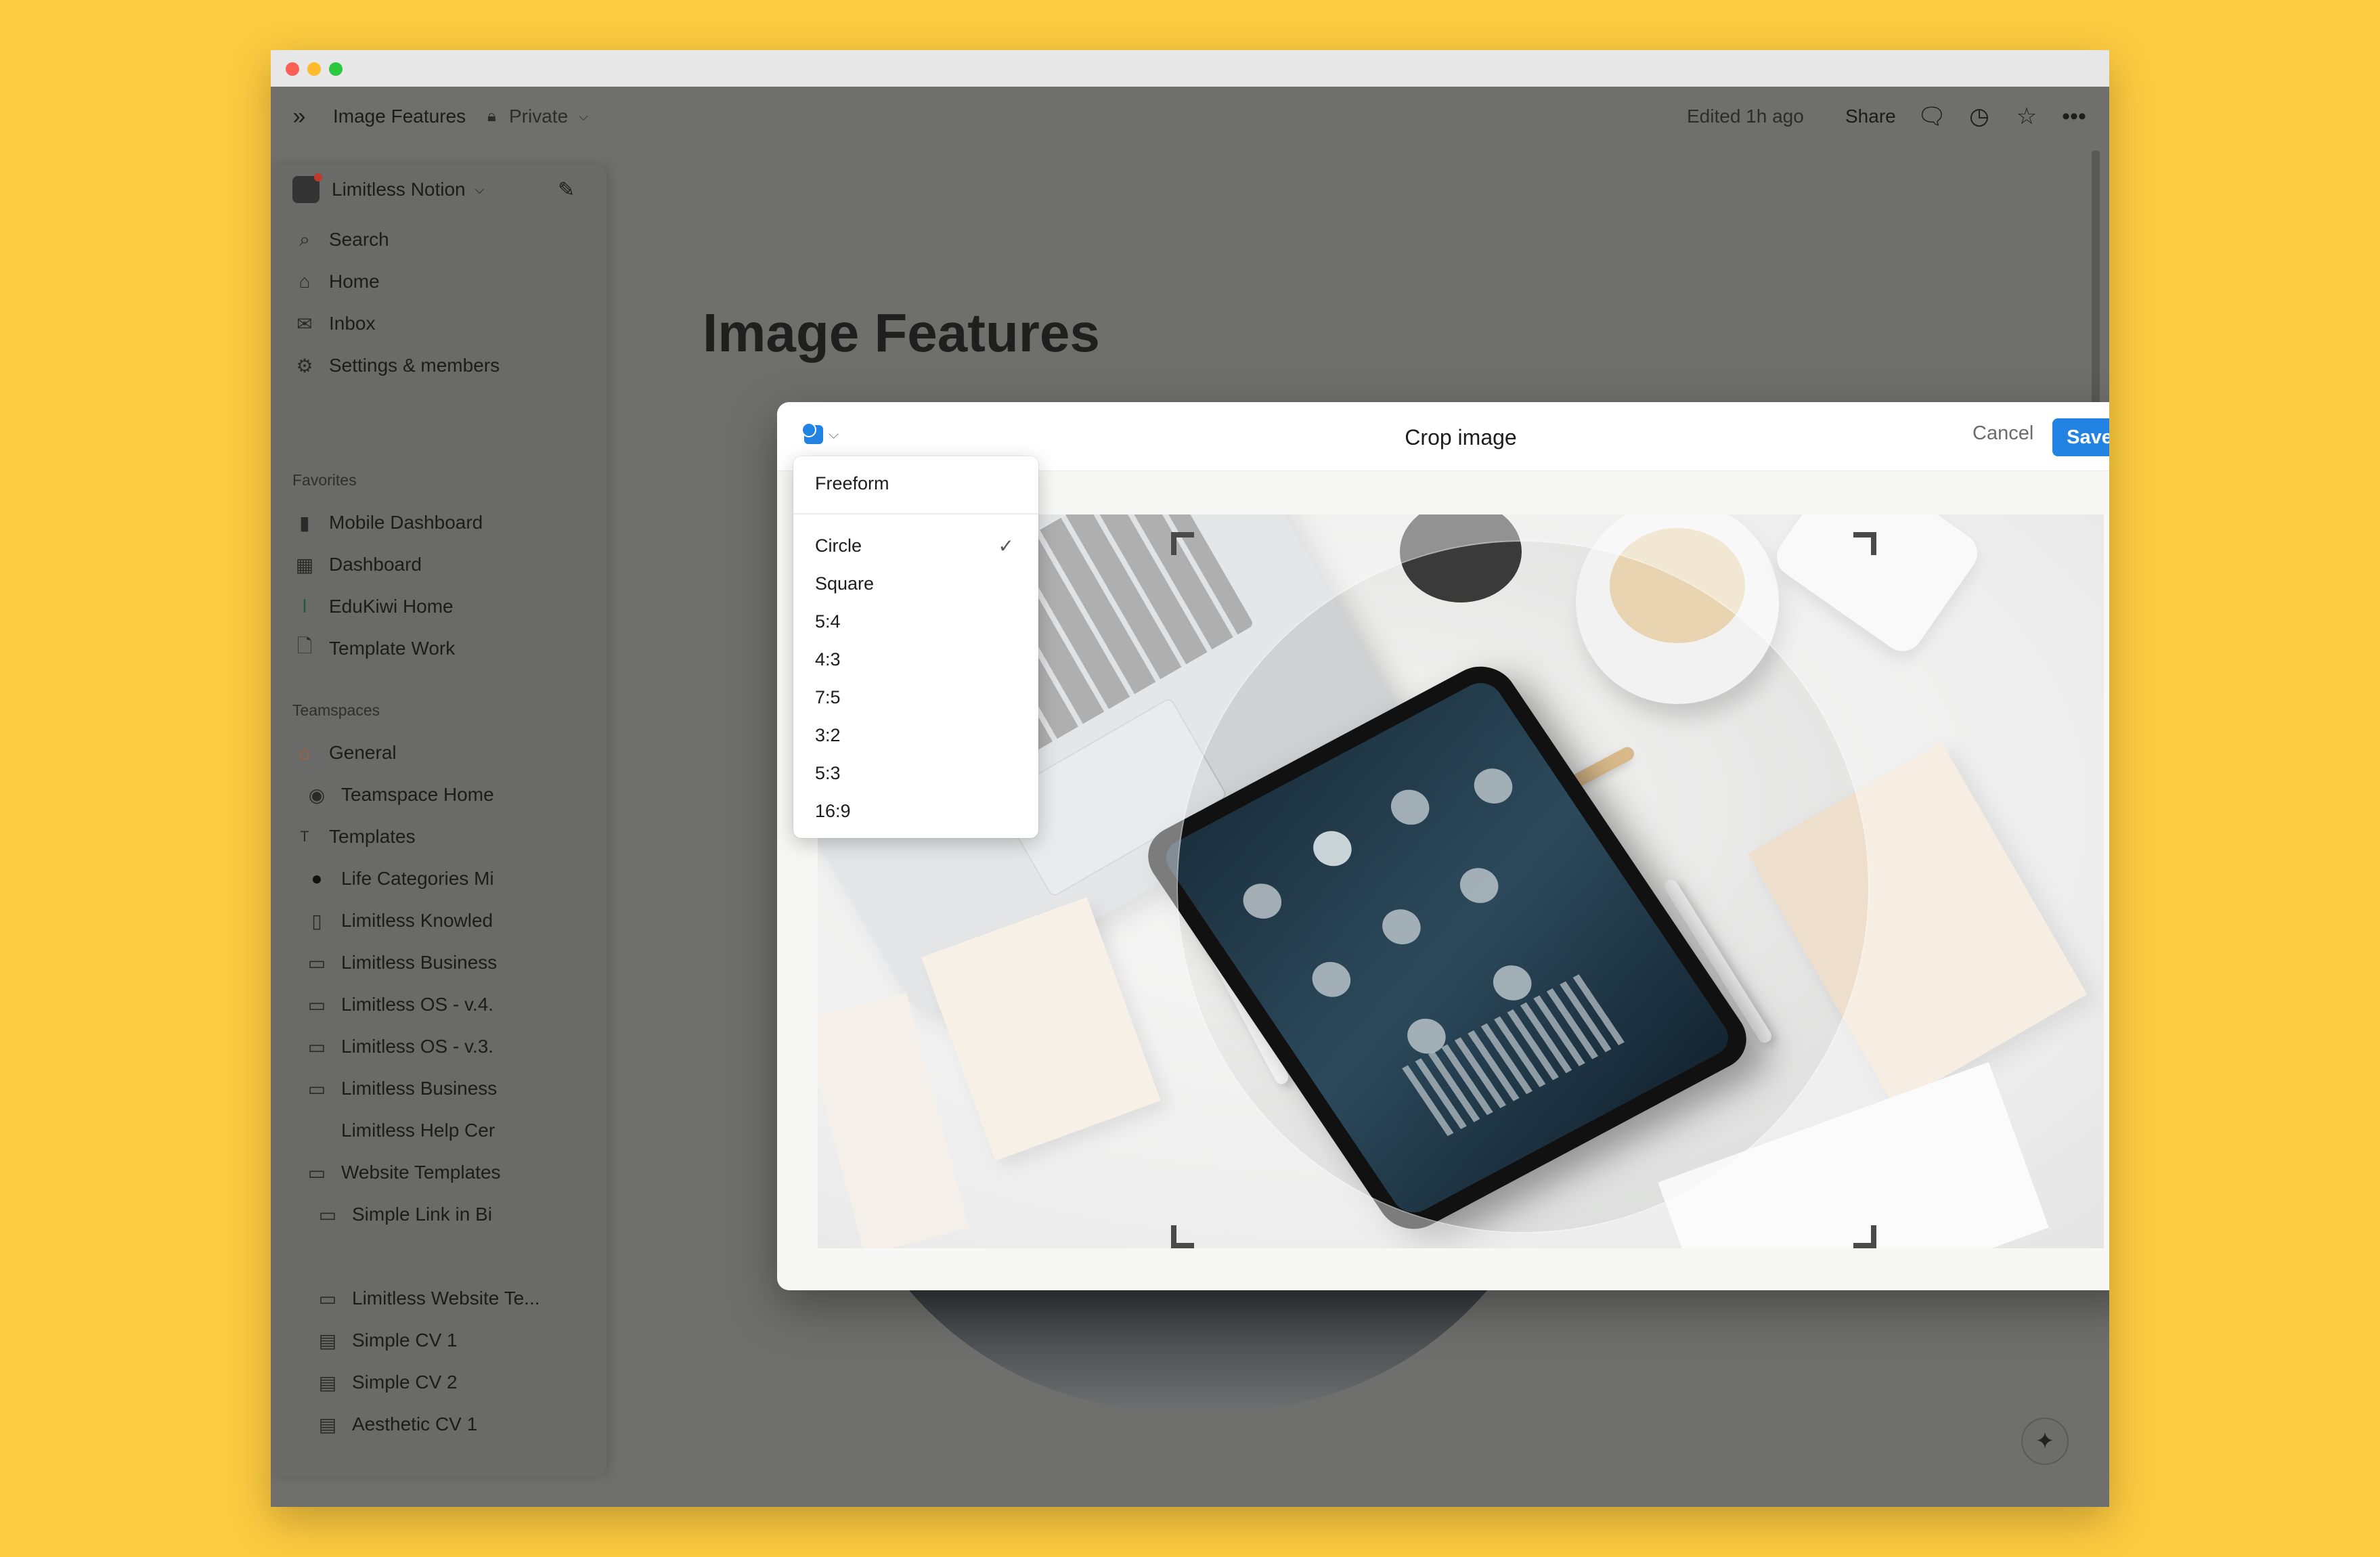 This screenshot has width=2380, height=1557. Describe the element at coordinates (376, 564) in the screenshot. I see `sidebar-item-label: Dashboard` at that location.